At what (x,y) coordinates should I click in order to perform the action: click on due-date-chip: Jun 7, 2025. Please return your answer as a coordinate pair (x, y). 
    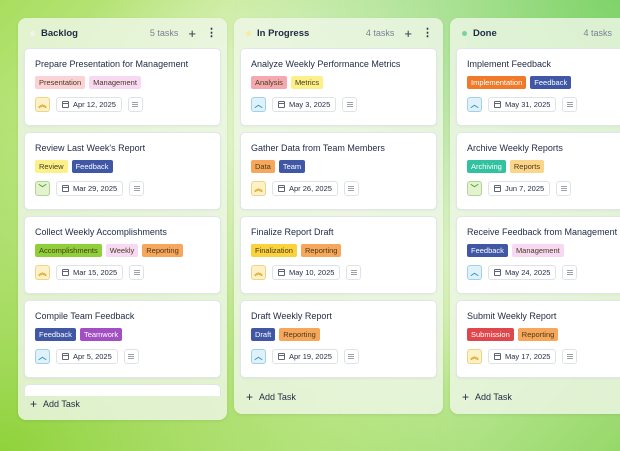
    Looking at the image, I should click on (519, 188).